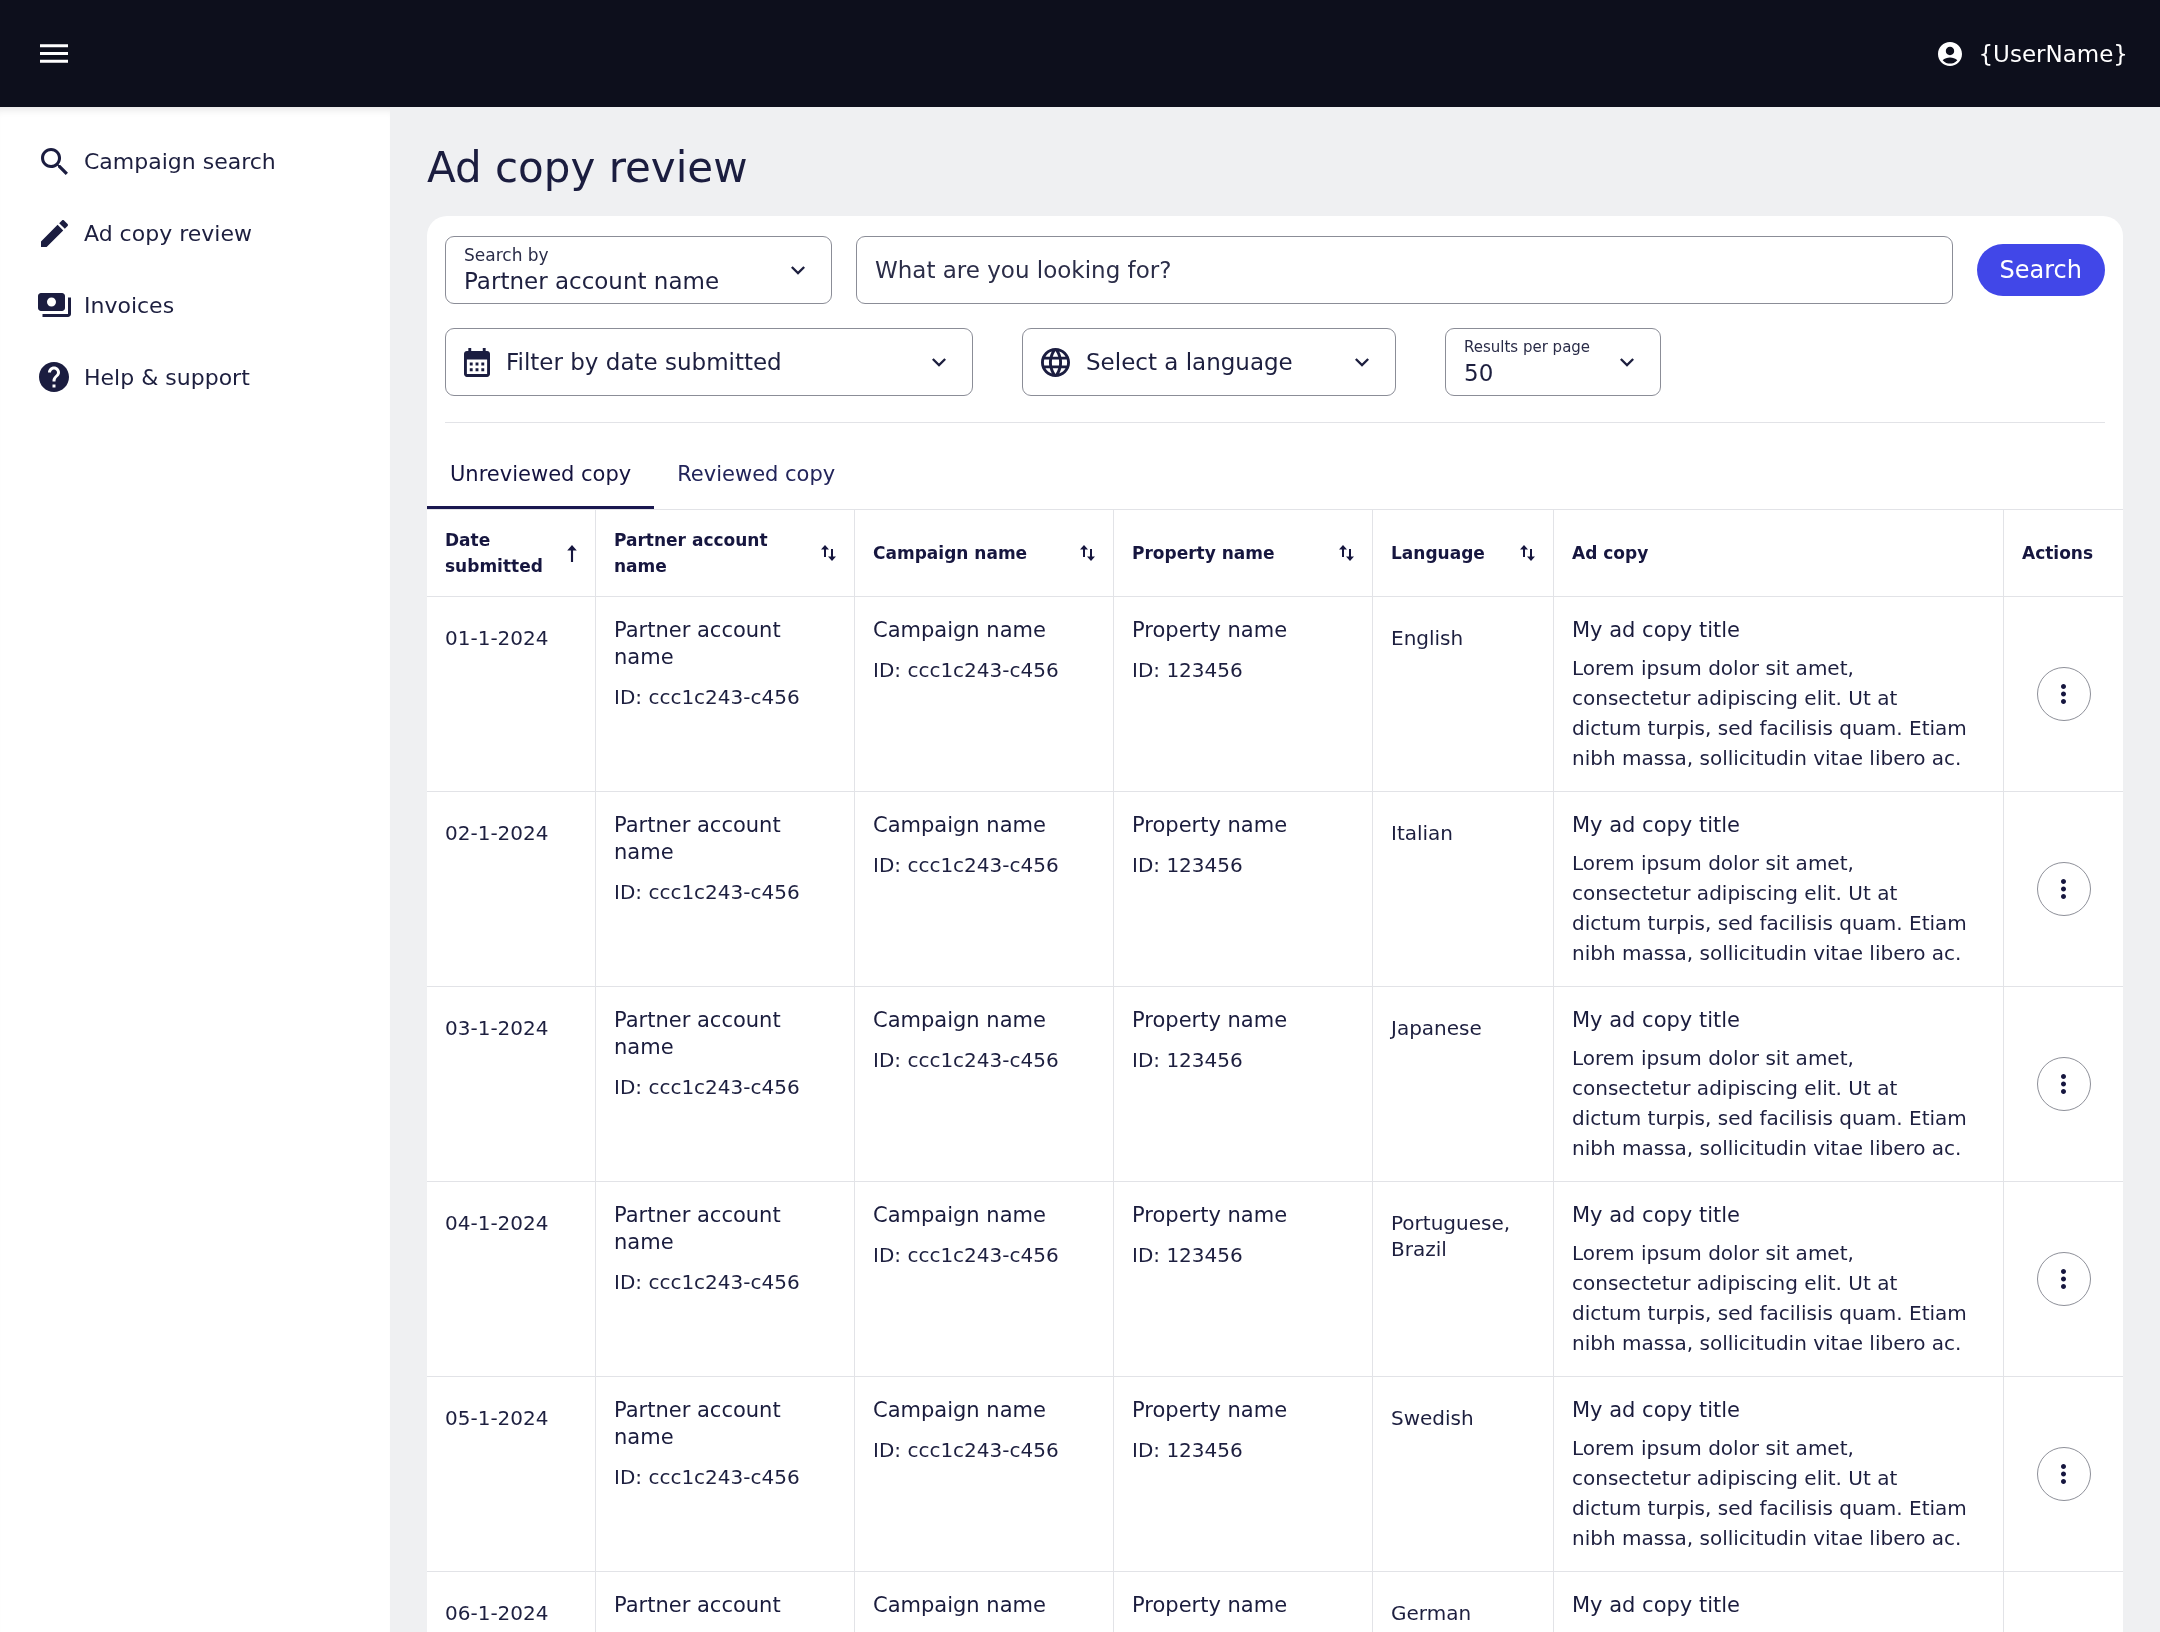 This screenshot has height=1632, width=2160. I want to click on language-name: German, so click(1431, 1613).